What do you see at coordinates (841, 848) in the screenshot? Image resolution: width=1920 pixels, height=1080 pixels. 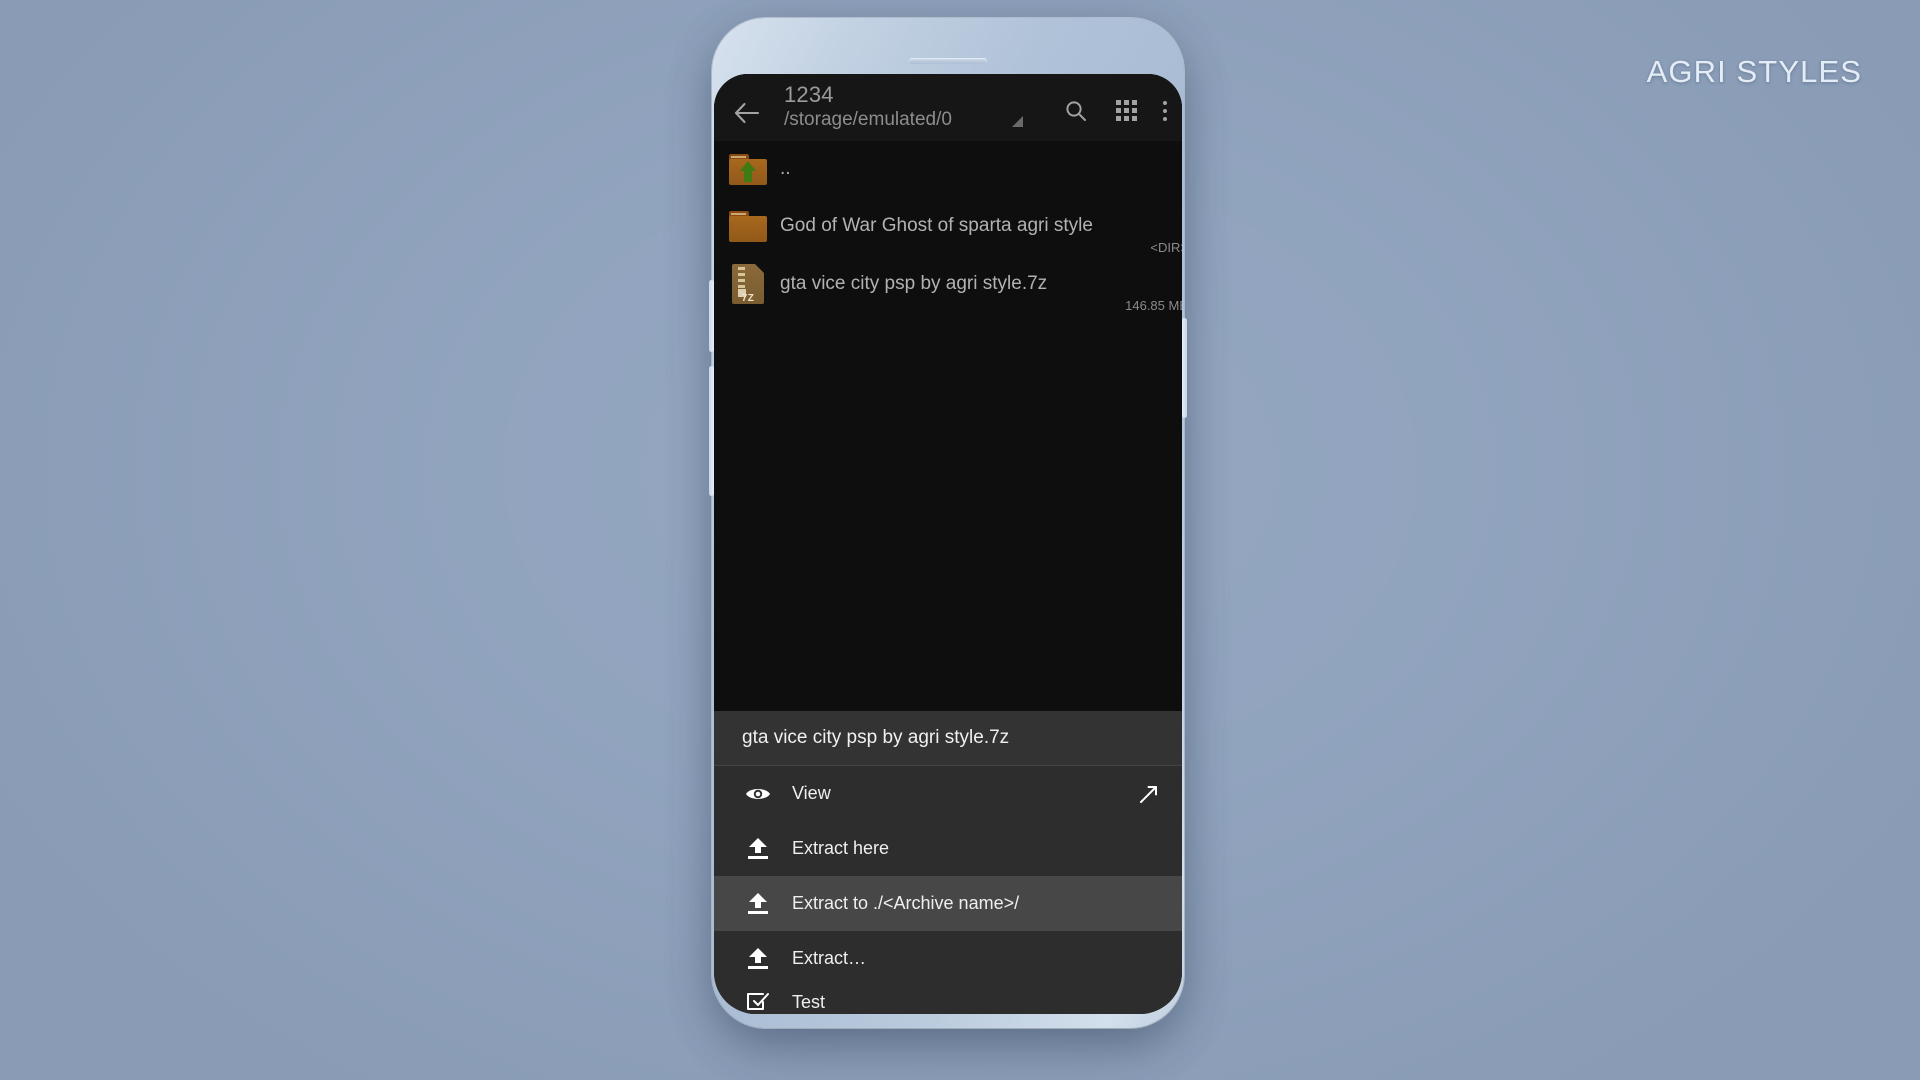 I see `menu-item-label: Extract here` at bounding box center [841, 848].